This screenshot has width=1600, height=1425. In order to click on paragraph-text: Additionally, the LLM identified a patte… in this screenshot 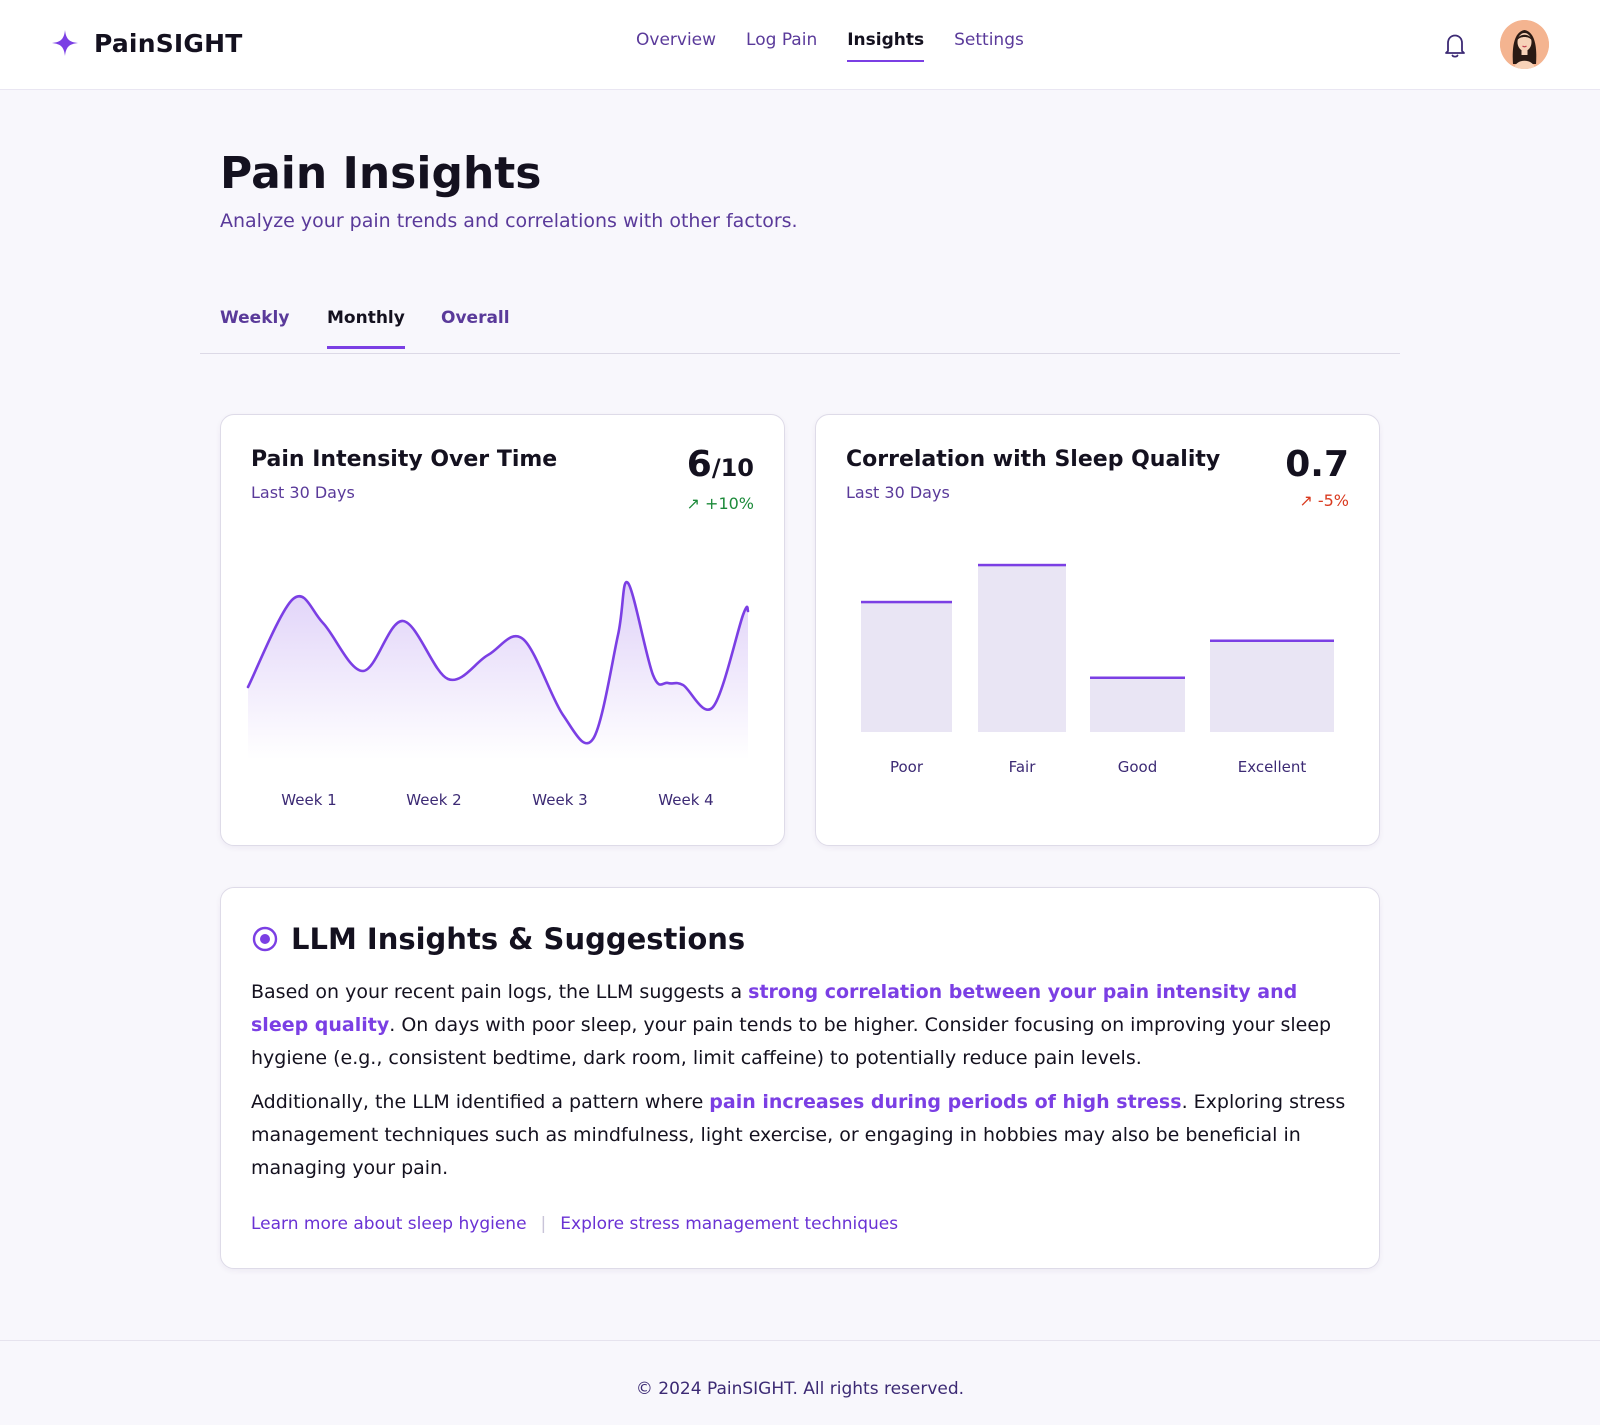, I will do `click(480, 1102)`.